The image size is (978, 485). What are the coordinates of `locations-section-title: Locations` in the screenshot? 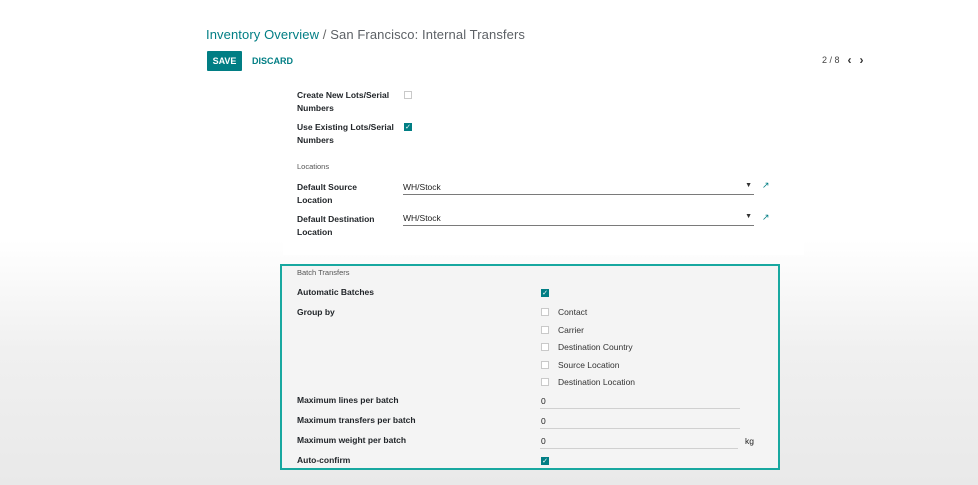 It's located at (313, 166).